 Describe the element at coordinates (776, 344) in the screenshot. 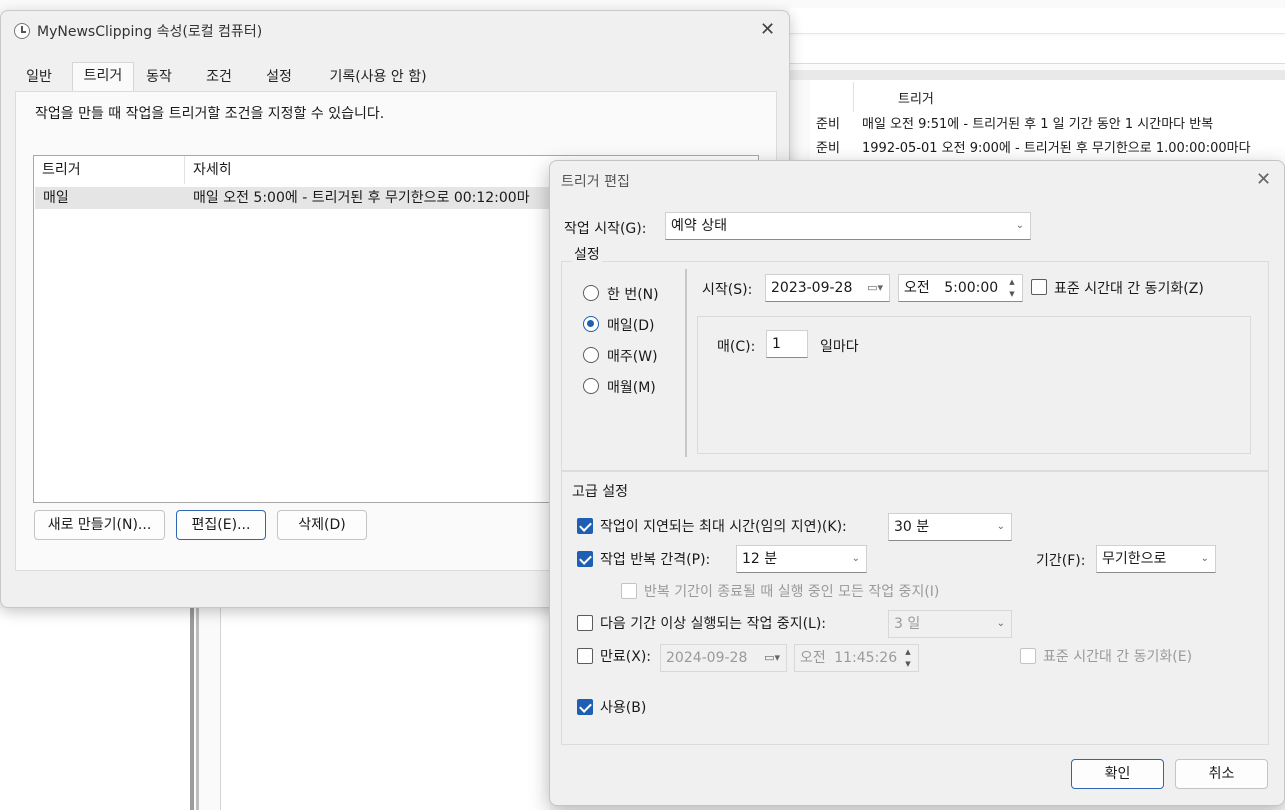

I see `recur-every-value: 1` at that location.